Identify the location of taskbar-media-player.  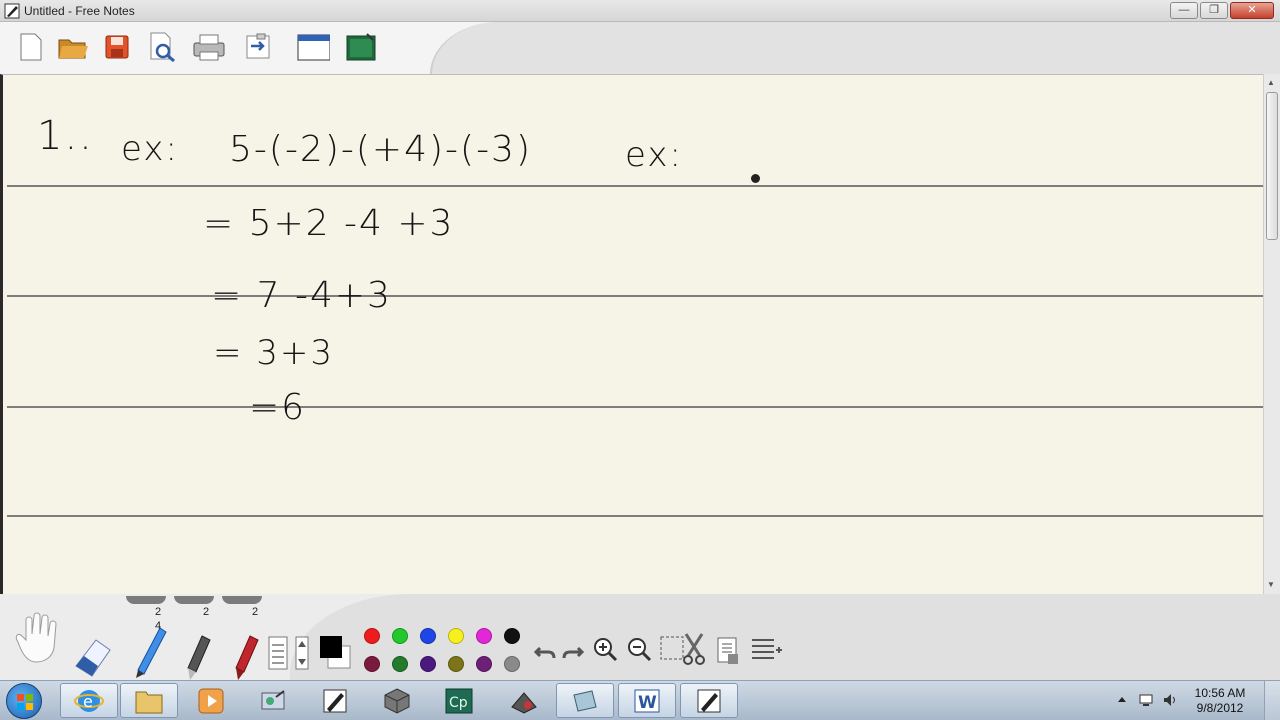
(211, 700).